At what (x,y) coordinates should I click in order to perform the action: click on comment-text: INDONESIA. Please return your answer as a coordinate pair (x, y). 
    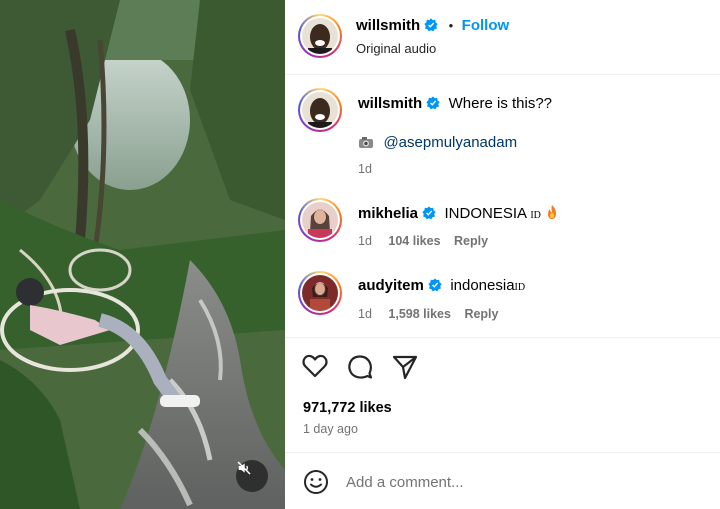
    Looking at the image, I should click on (487, 213).